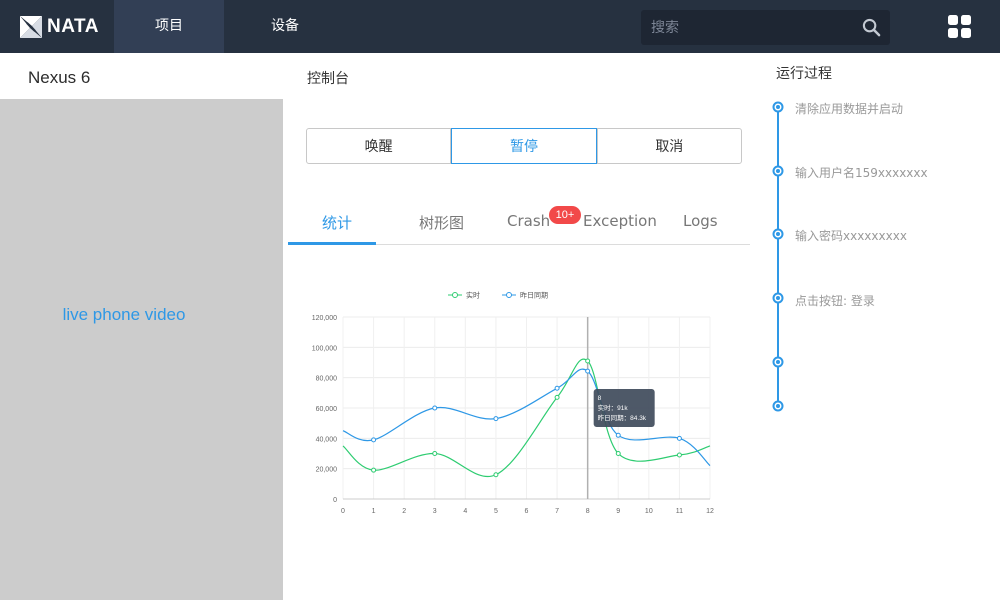  I want to click on pause-button: 暂停, so click(524, 146).